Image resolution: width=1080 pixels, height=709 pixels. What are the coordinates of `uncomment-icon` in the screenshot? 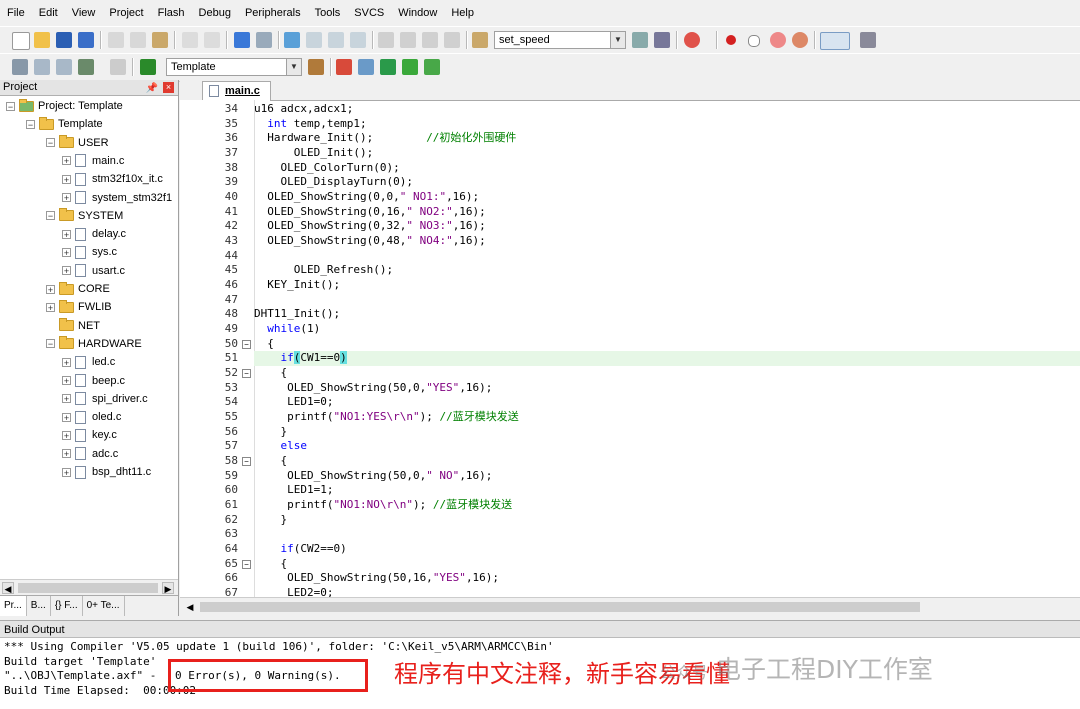 It's located at (452, 40).